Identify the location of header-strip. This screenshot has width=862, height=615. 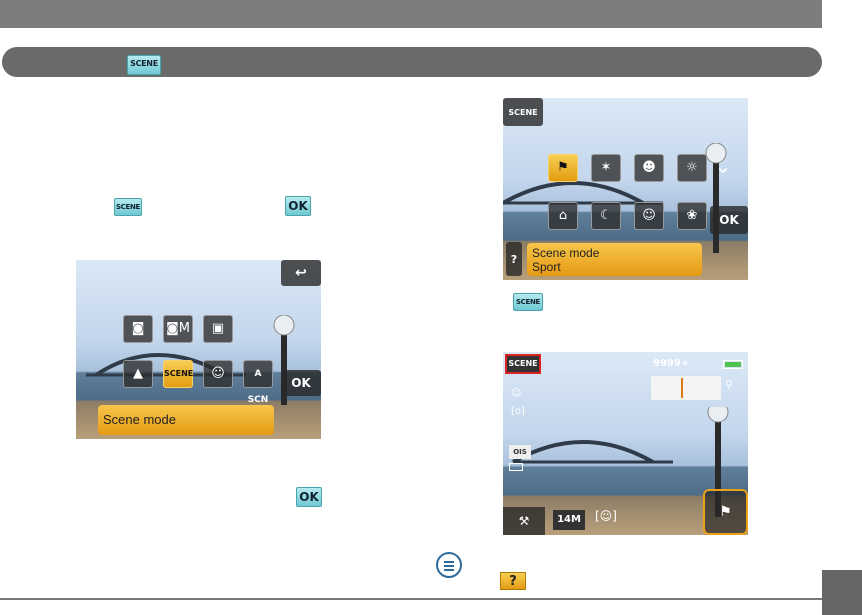
(411, 14).